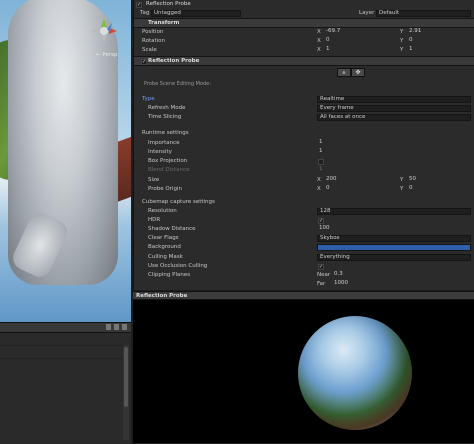  I want to click on scrollbar, so click(126, 392).